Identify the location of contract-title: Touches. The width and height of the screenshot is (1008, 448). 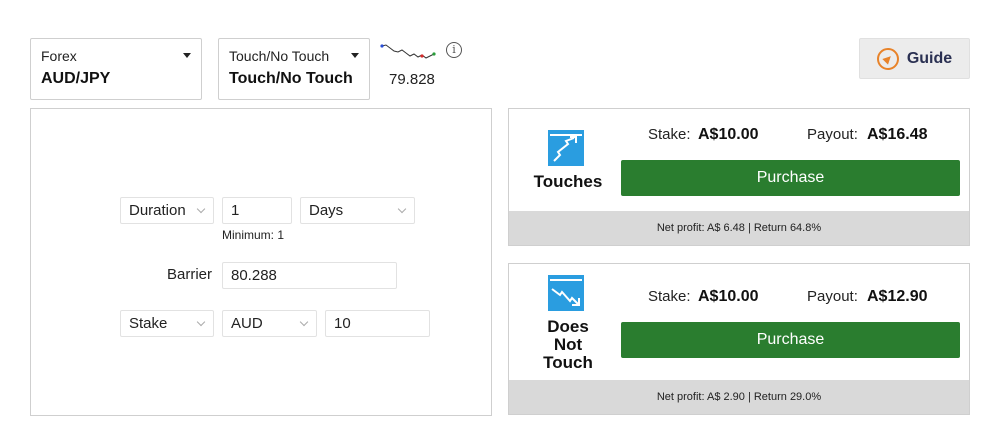
(568, 181).